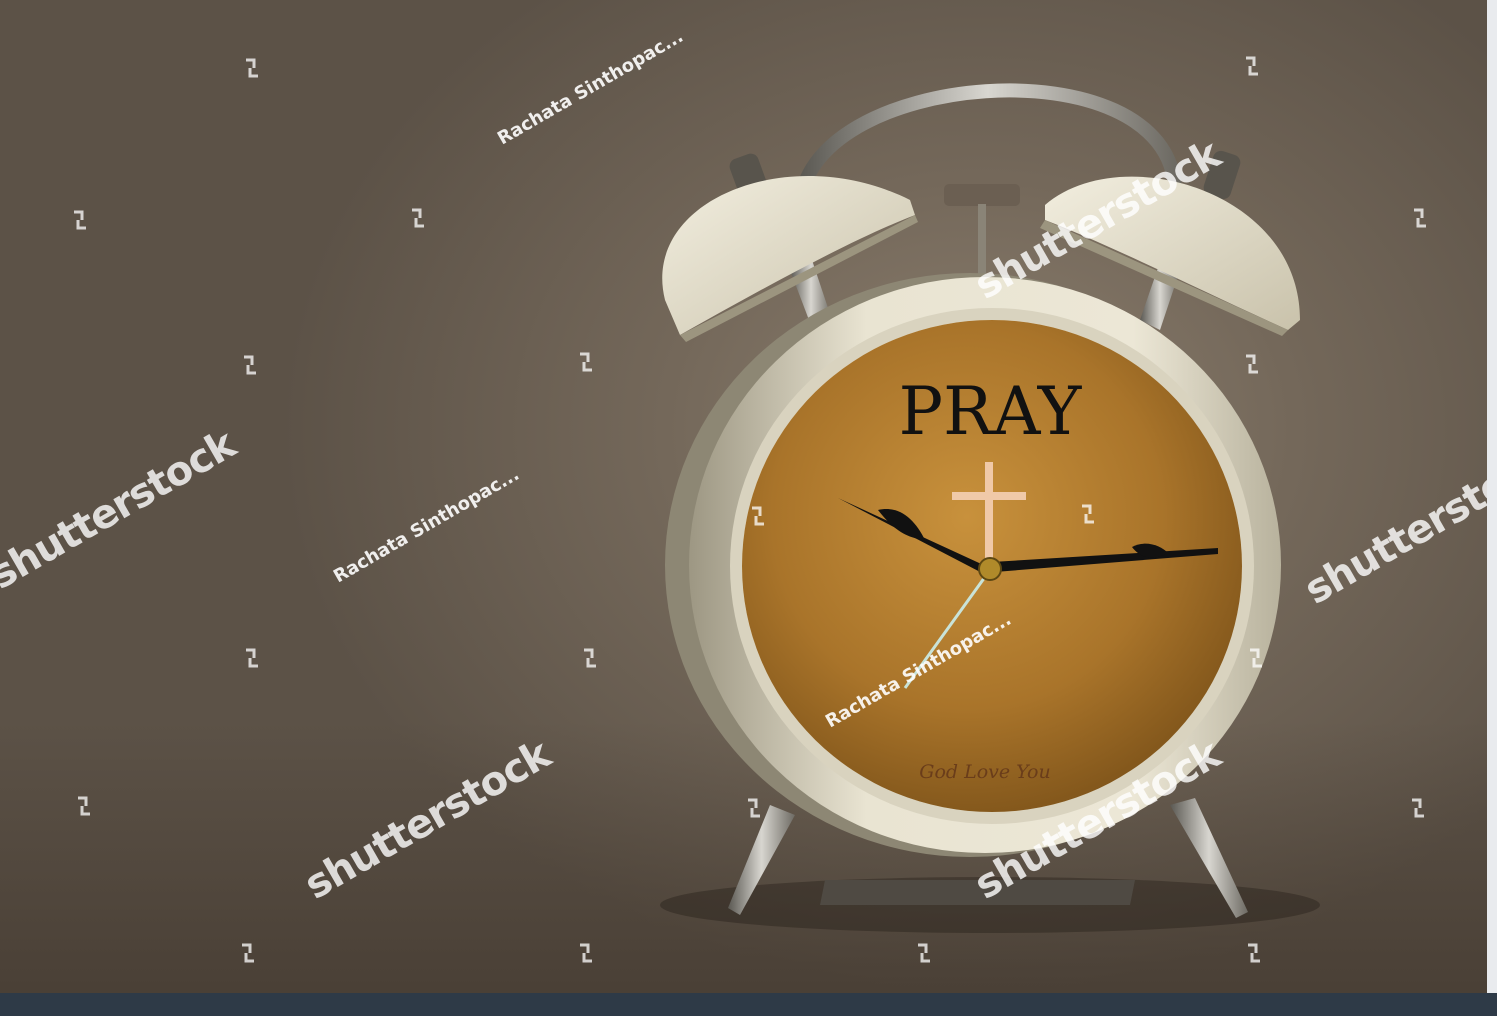 The width and height of the screenshot is (1497, 1016). I want to click on snooze-knob, so click(982, 195).